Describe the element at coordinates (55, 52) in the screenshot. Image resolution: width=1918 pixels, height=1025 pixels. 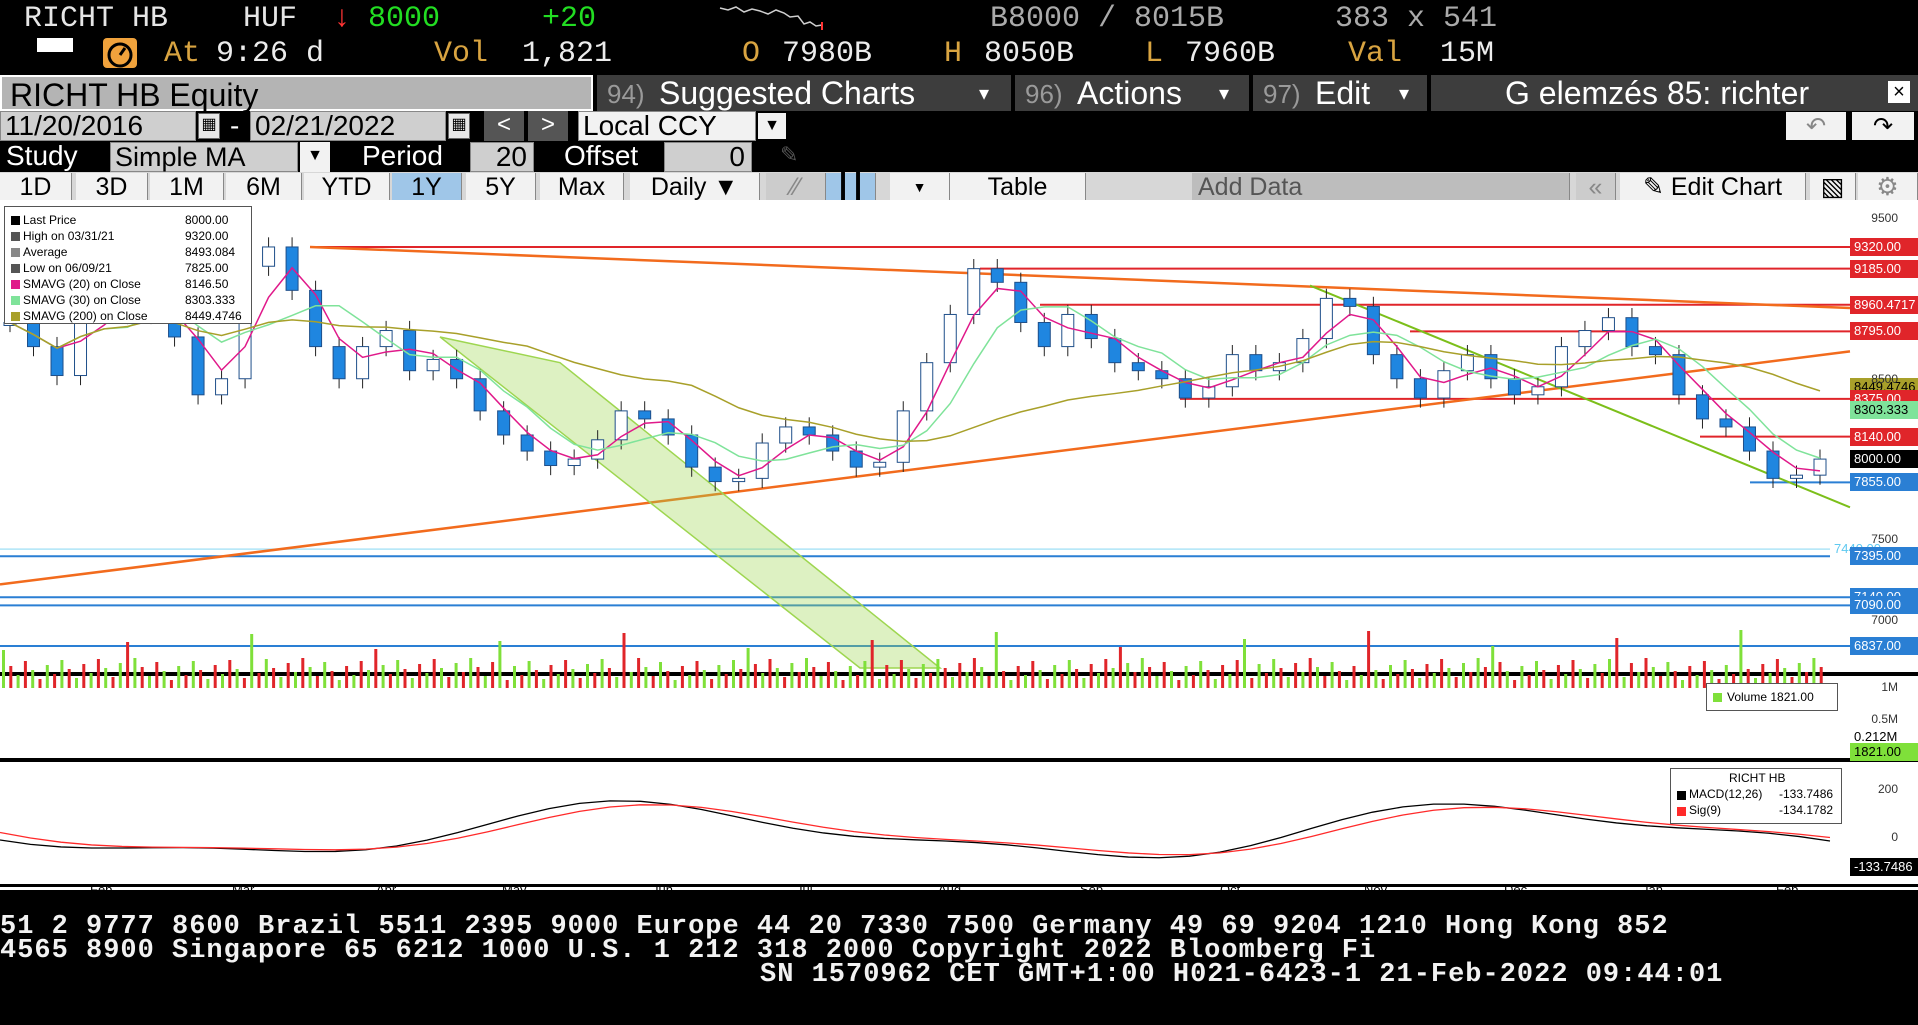
I see `grid-icon` at that location.